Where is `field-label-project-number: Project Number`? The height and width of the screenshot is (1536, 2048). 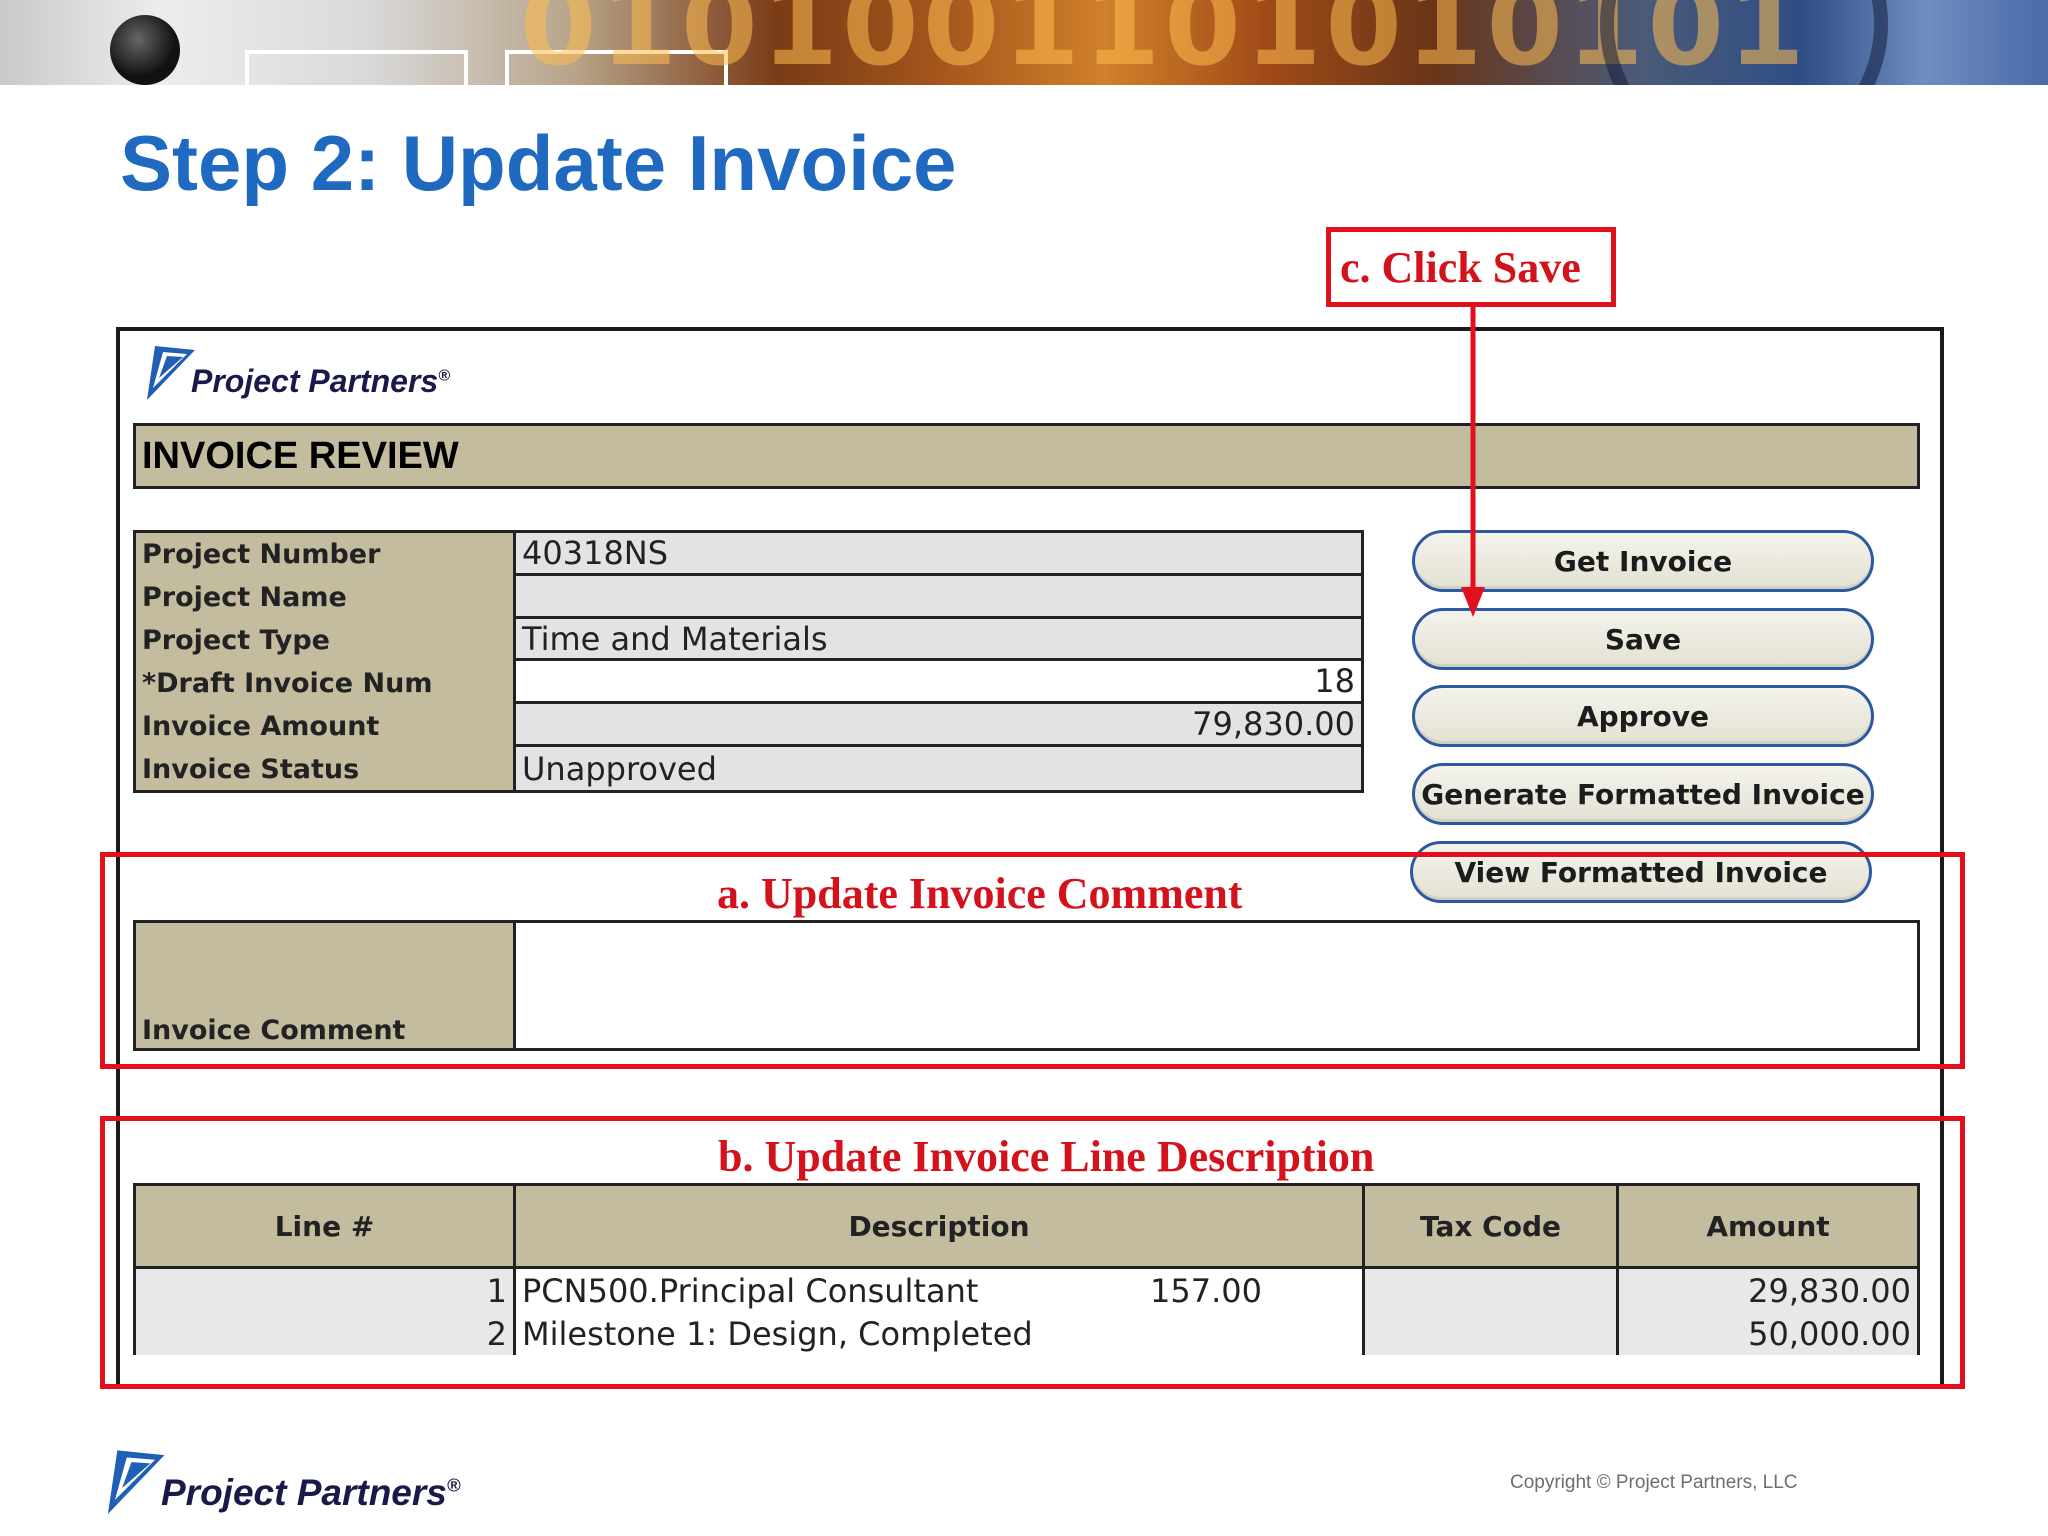
field-label-project-number: Project Number is located at coordinates (261, 554).